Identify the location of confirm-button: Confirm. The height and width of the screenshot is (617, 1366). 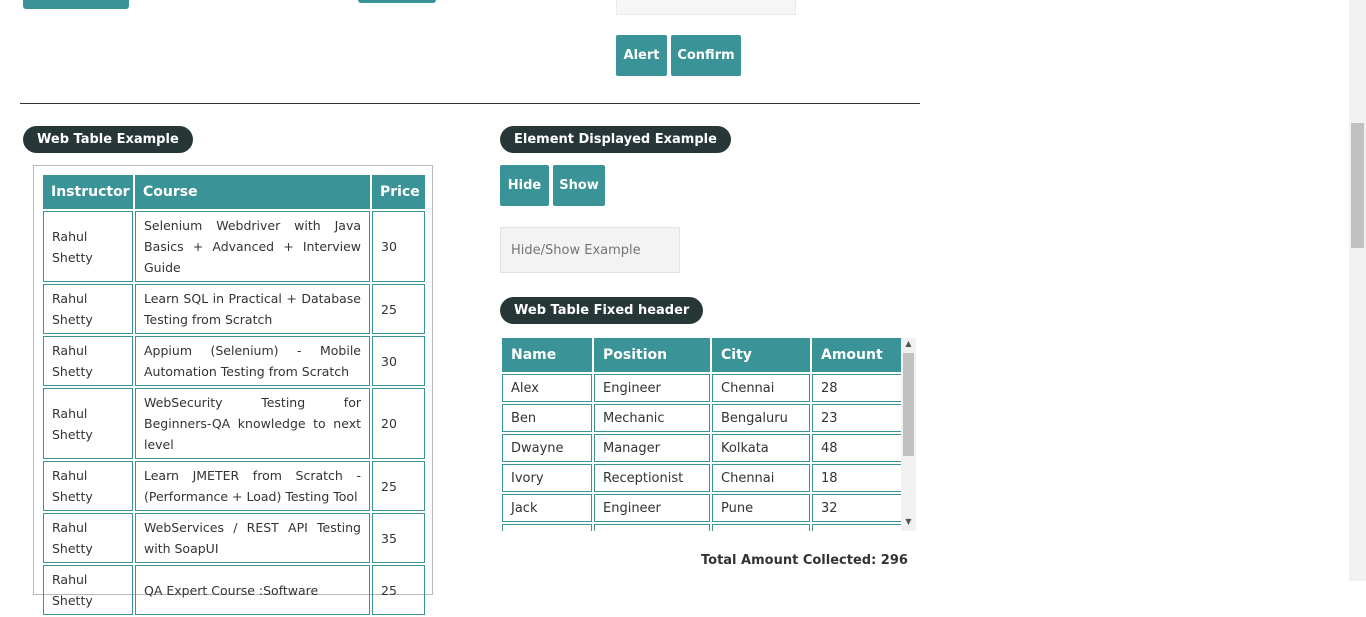
(706, 55).